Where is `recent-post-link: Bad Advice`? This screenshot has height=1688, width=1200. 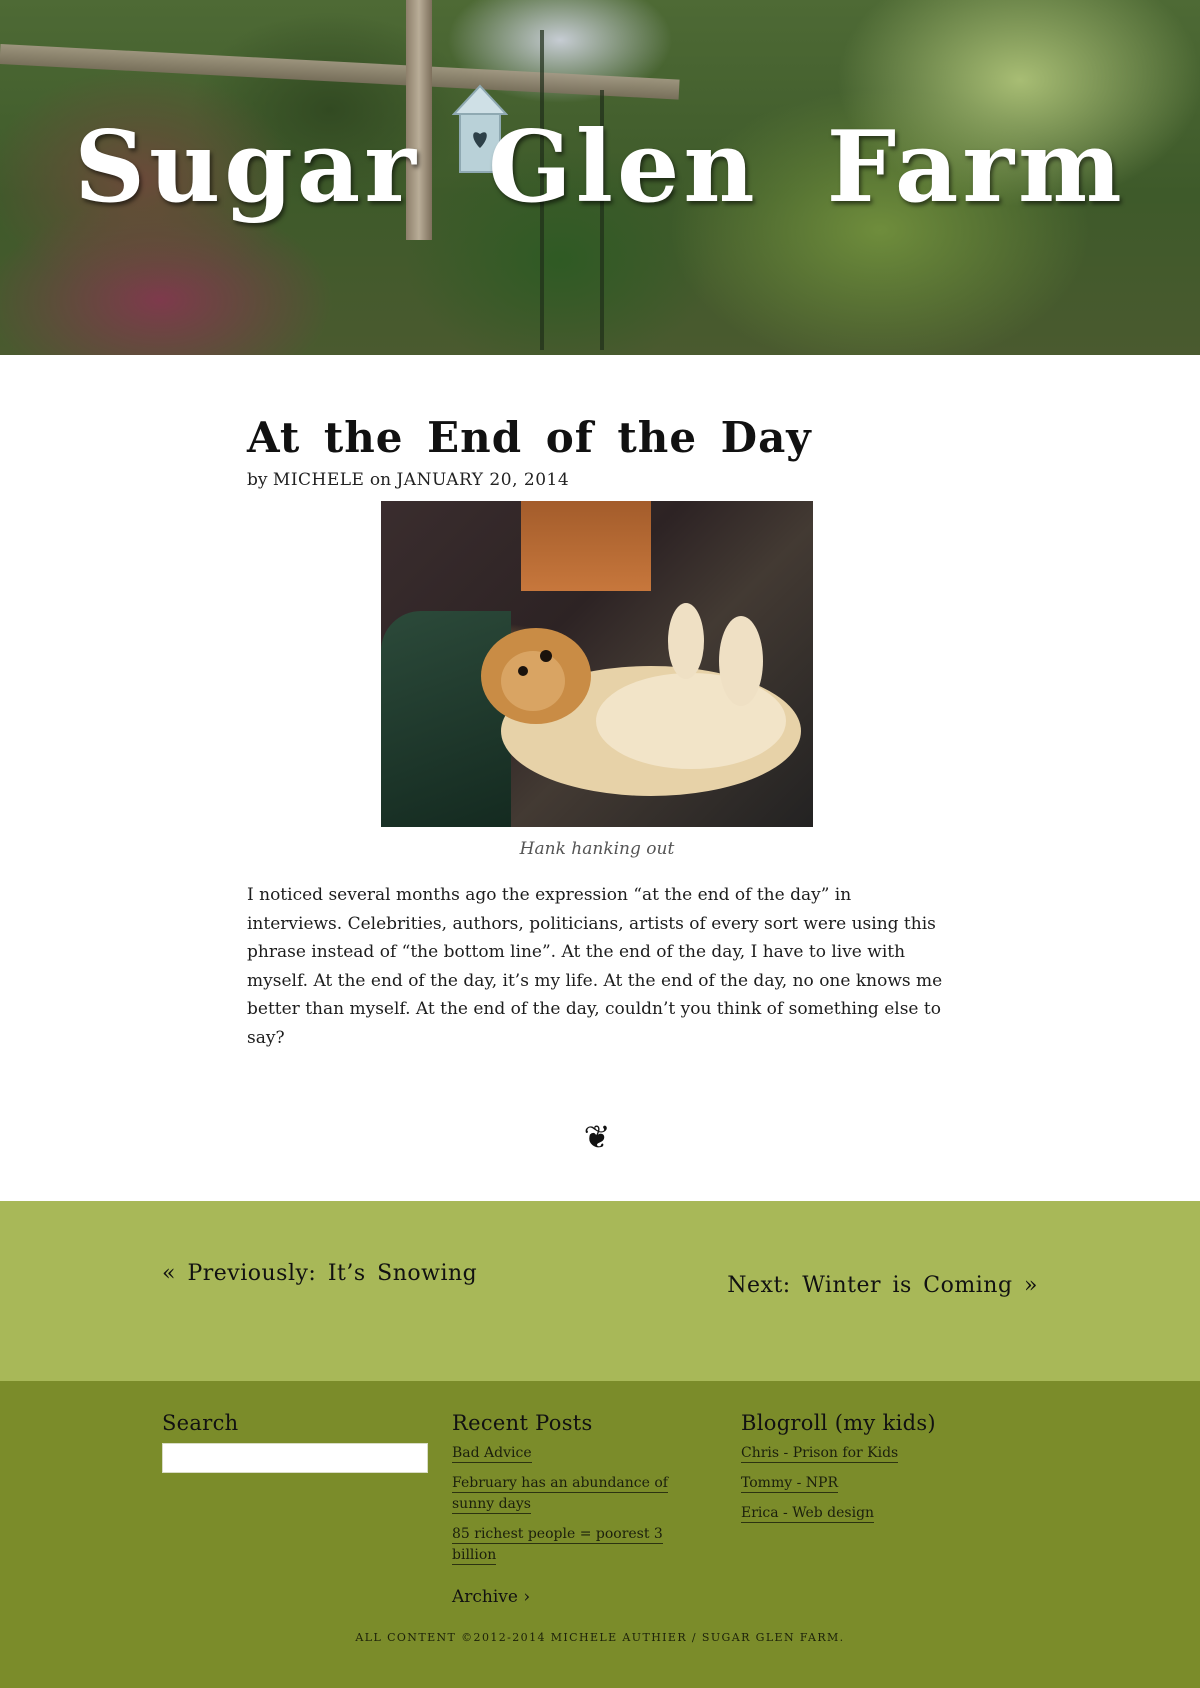
recent-post-link: Bad Advice is located at coordinates (492, 1454).